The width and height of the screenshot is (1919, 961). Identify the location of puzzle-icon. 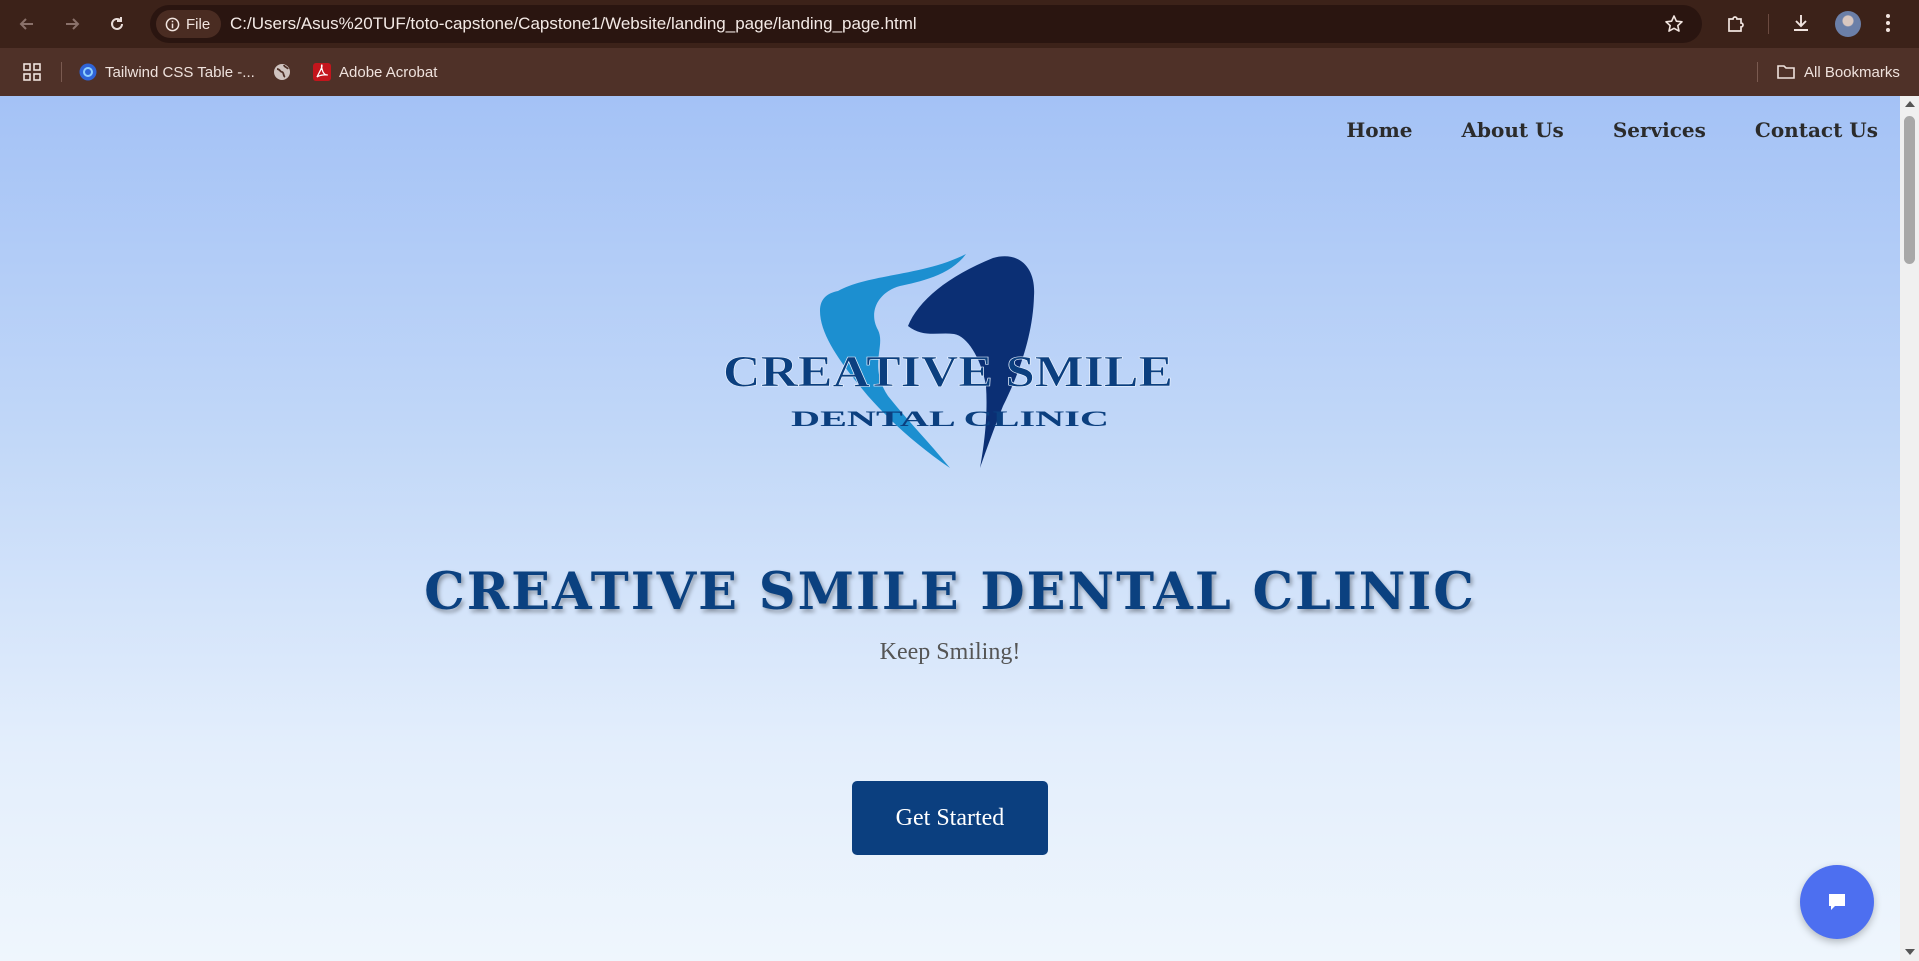
(1736, 24).